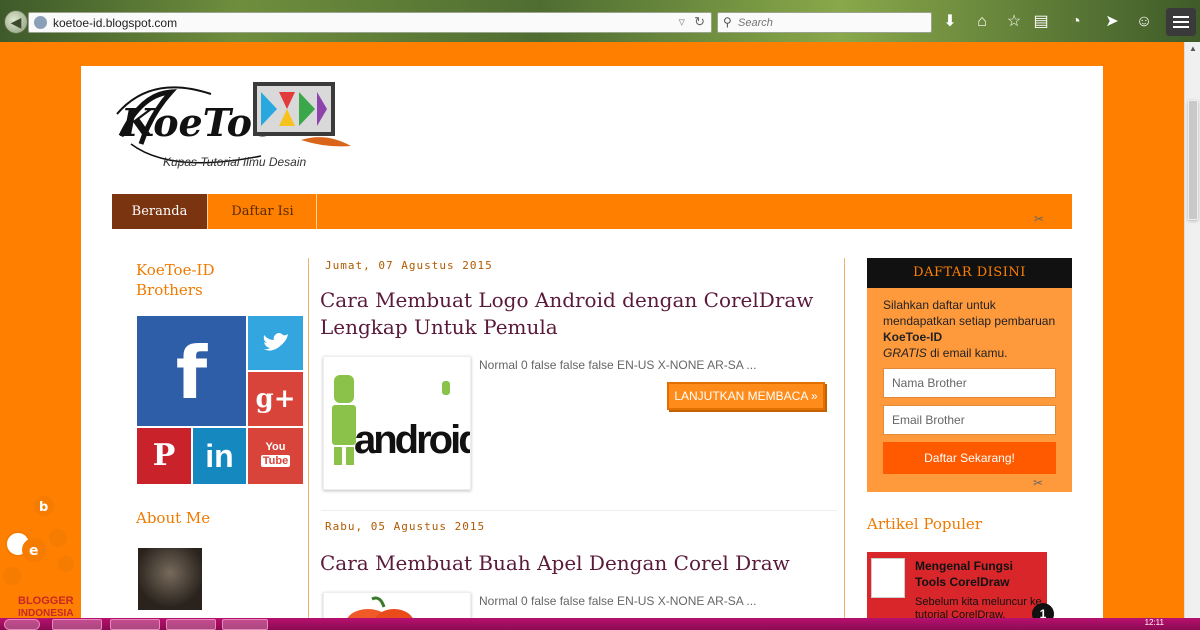  What do you see at coordinates (888, 578) in the screenshot?
I see `popular-post-thumbnail` at bounding box center [888, 578].